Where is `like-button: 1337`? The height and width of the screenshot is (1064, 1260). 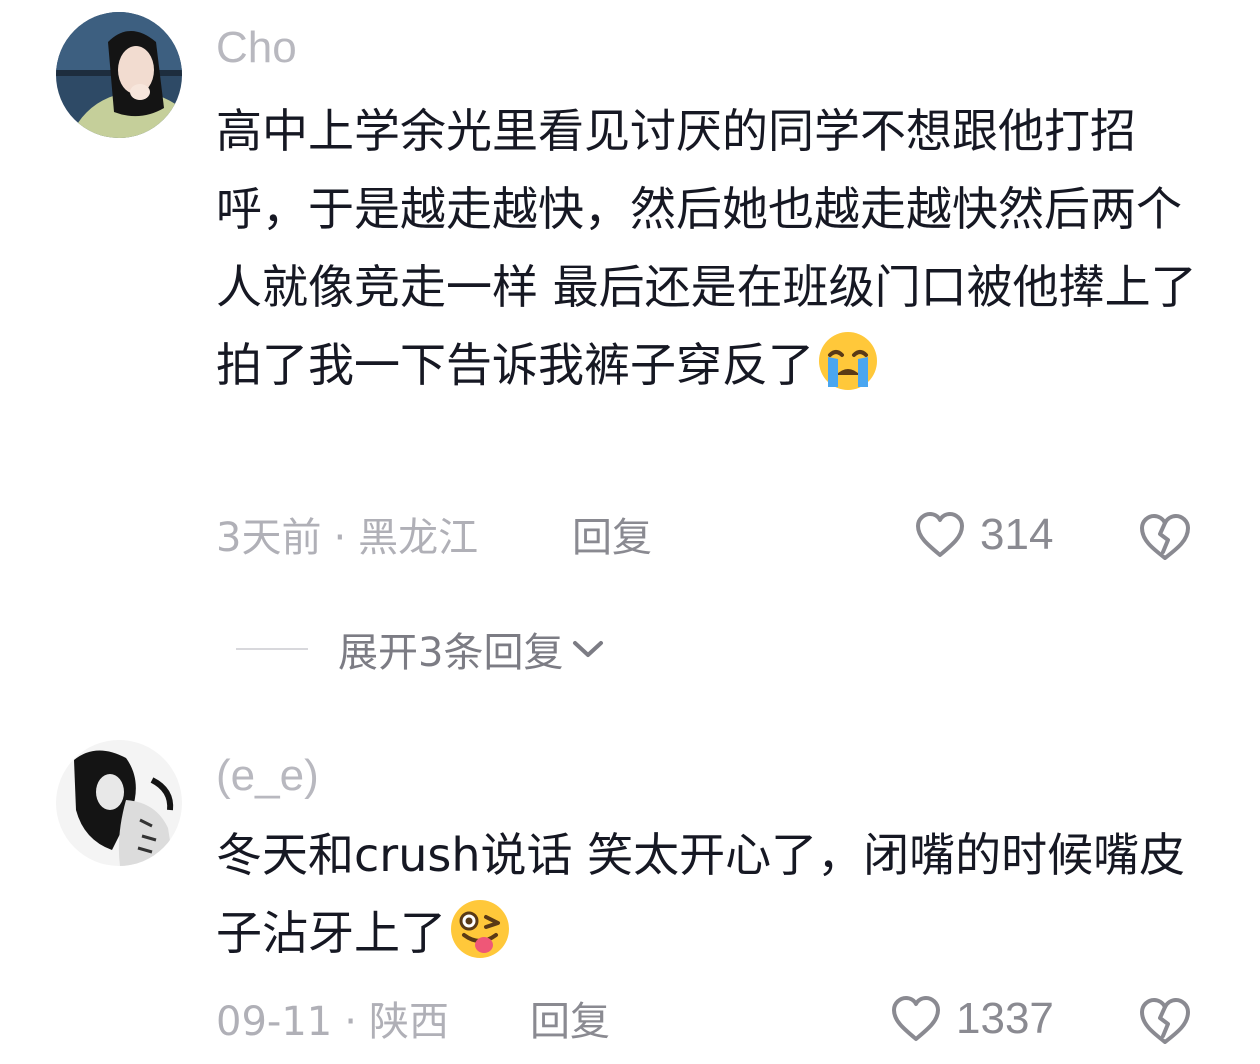
like-button: 1337 is located at coordinates (972, 1019).